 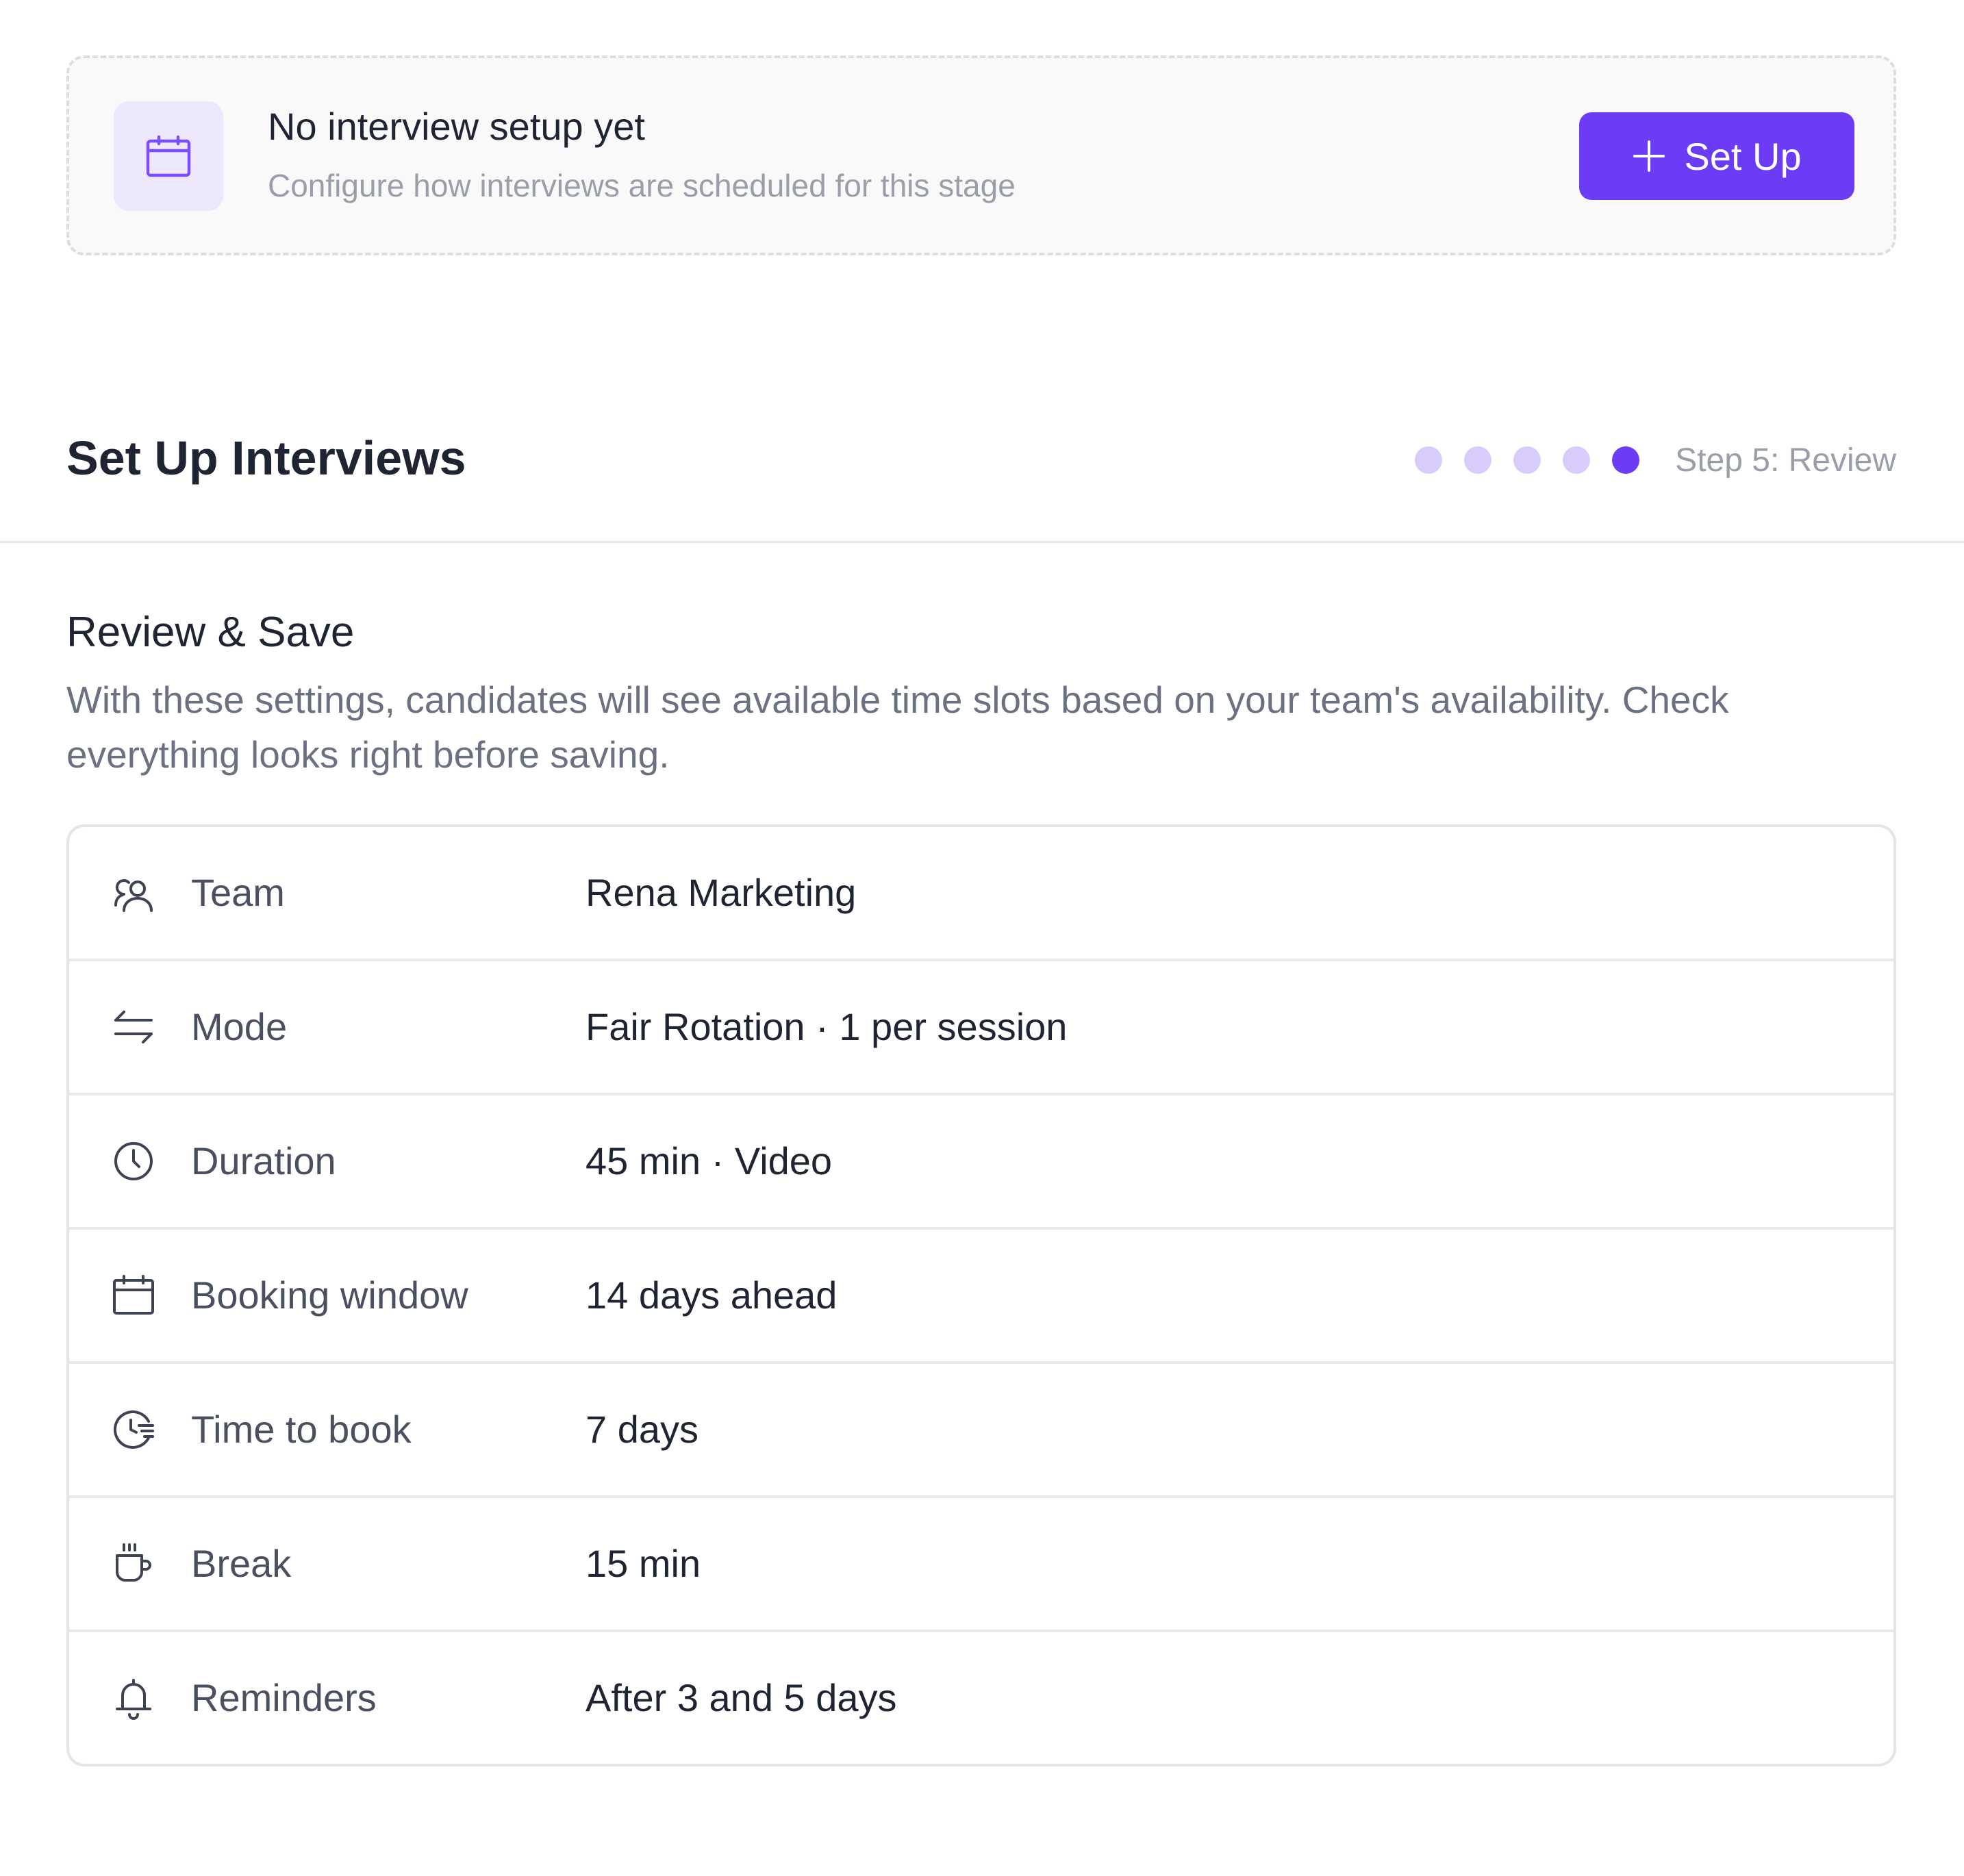 I want to click on summary-value: Fair Rotation · 1 per session, so click(x=827, y=1026).